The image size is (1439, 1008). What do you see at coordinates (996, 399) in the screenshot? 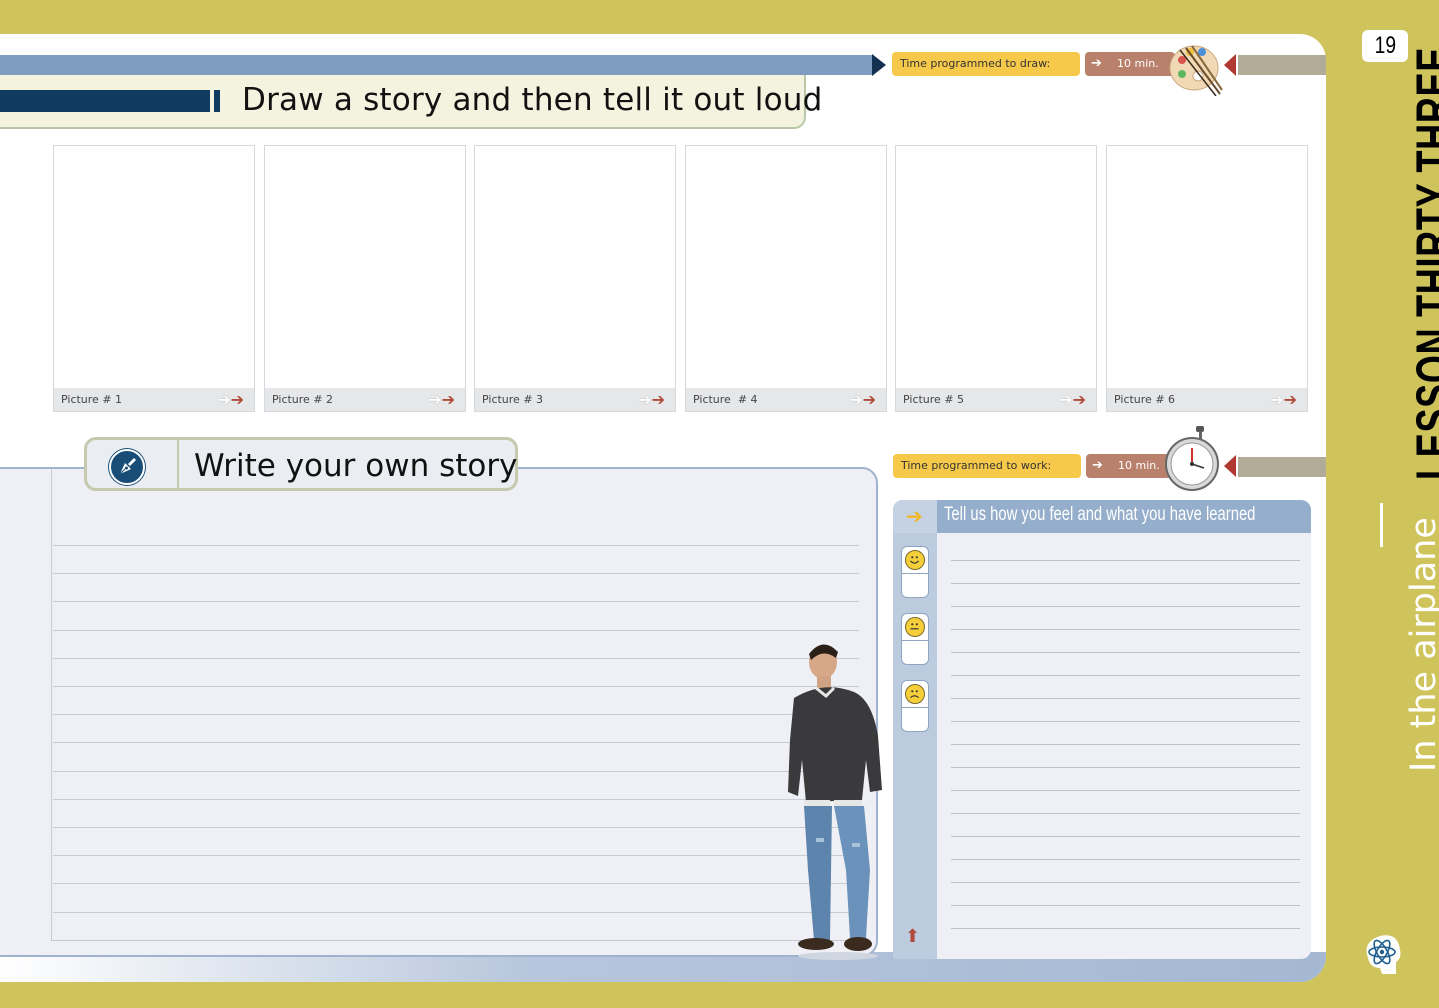
I see `picture-caption: Picture # 5 ➔➔` at bounding box center [996, 399].